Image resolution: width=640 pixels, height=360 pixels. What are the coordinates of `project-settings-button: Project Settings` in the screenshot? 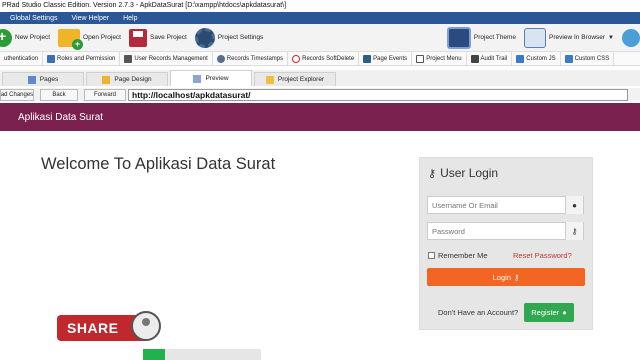 It's located at (228, 37).